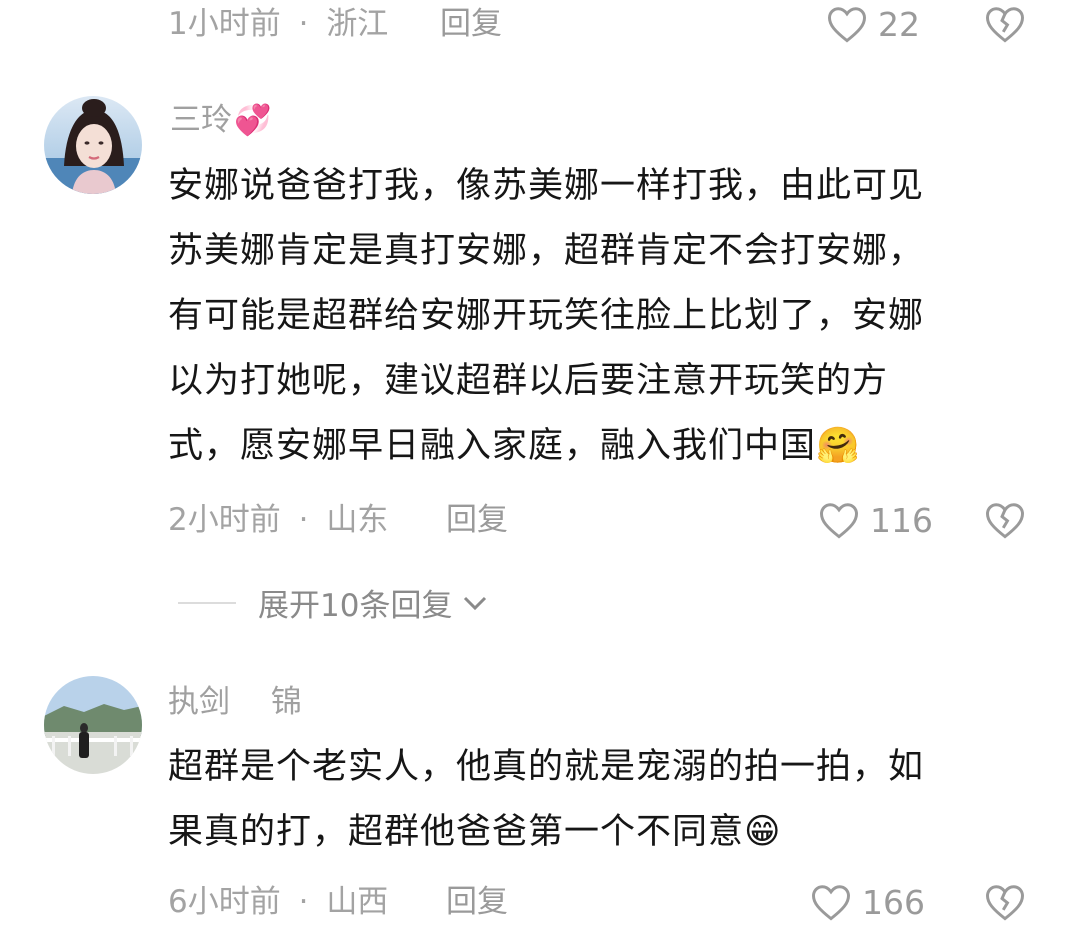 This screenshot has width=1079, height=926. I want to click on name-emoji: 💞, so click(253, 120).